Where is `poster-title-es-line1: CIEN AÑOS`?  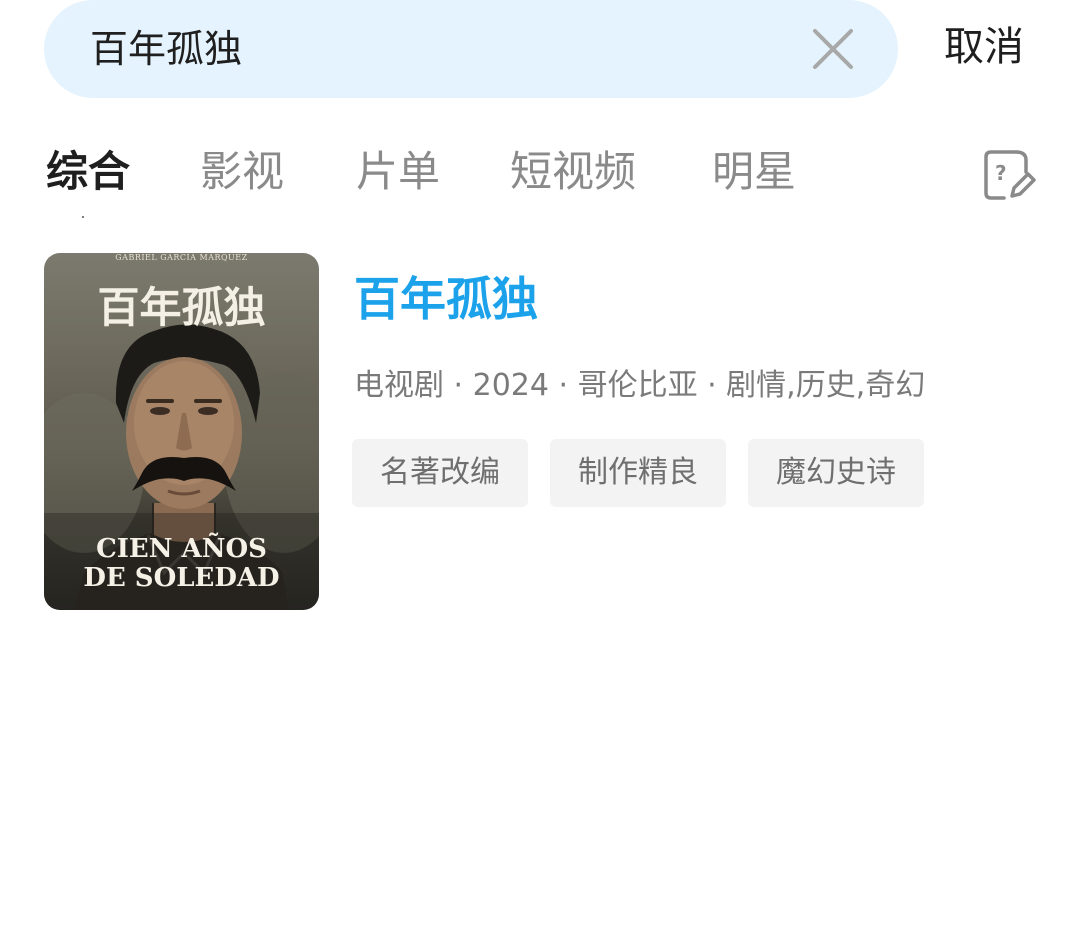 poster-title-es-line1: CIEN AÑOS is located at coordinates (181, 549).